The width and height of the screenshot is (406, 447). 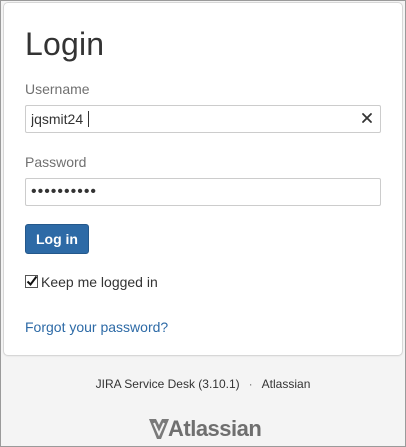 What do you see at coordinates (57, 89) in the screenshot?
I see `username-label: Username` at bounding box center [57, 89].